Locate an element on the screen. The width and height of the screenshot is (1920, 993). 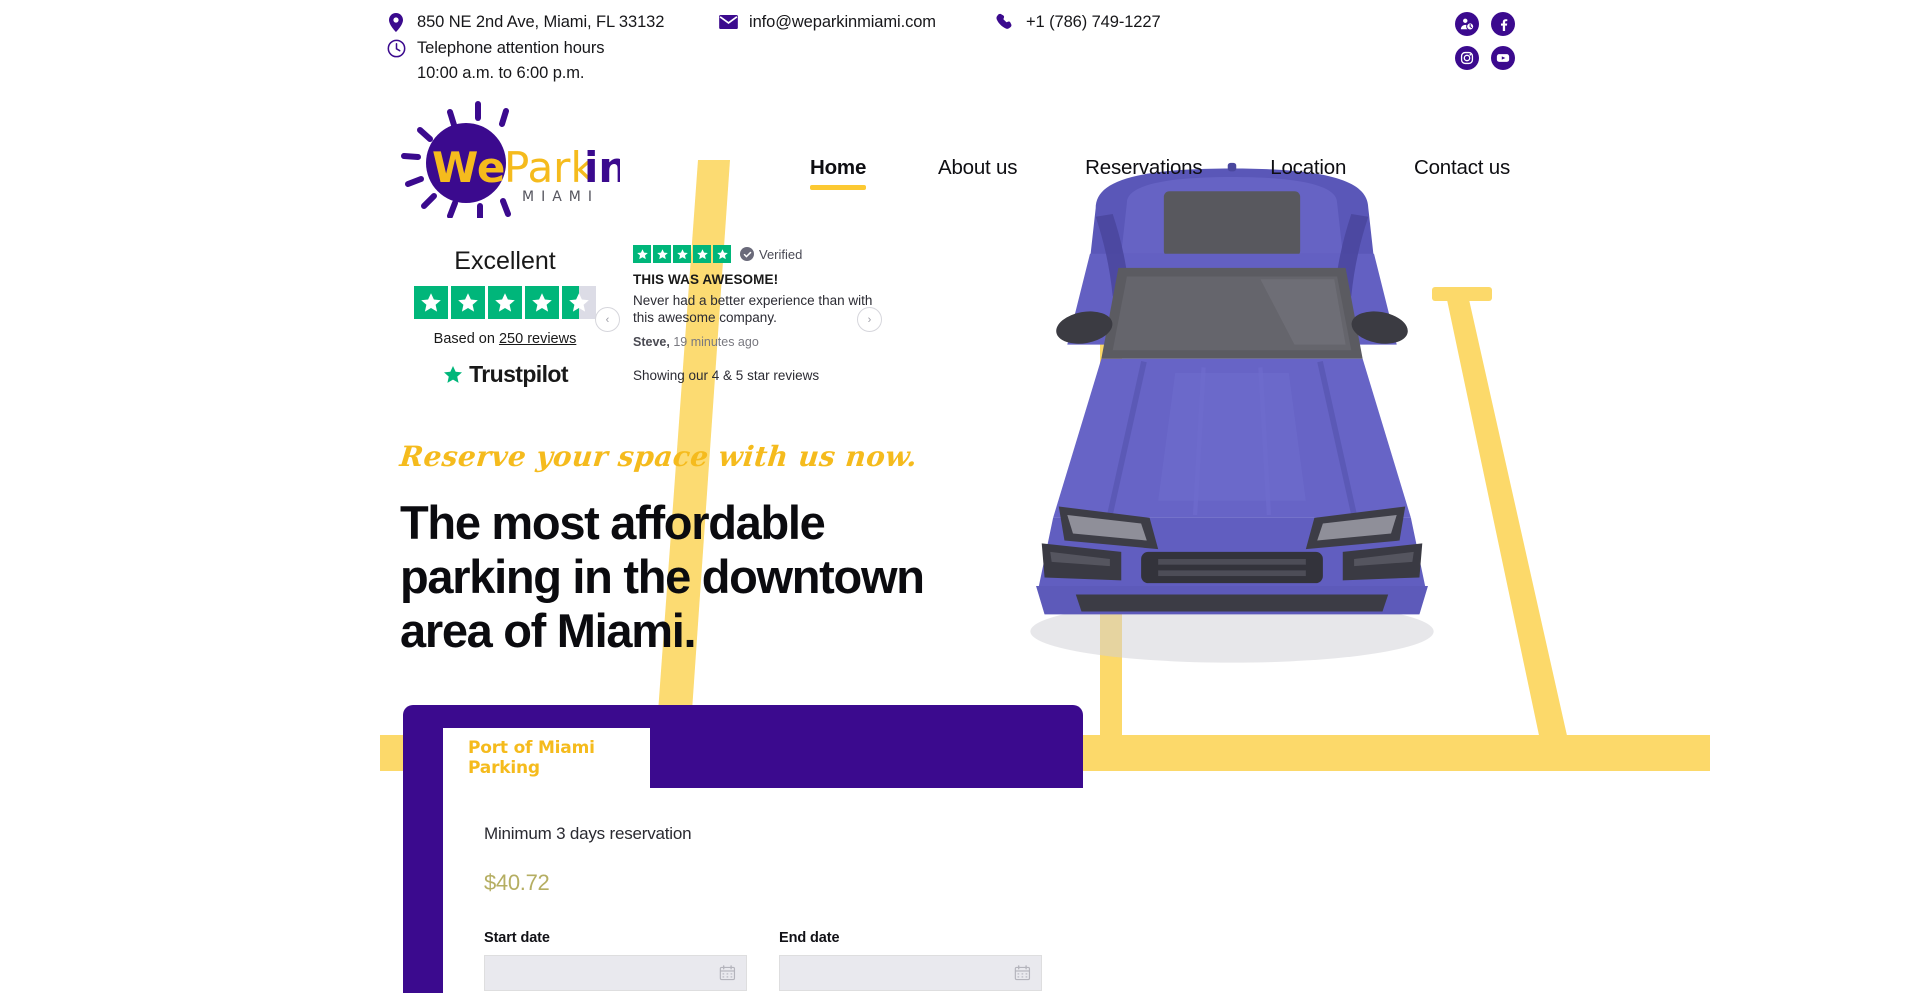
trustpilot-star-rating is located at coordinates (505, 302).